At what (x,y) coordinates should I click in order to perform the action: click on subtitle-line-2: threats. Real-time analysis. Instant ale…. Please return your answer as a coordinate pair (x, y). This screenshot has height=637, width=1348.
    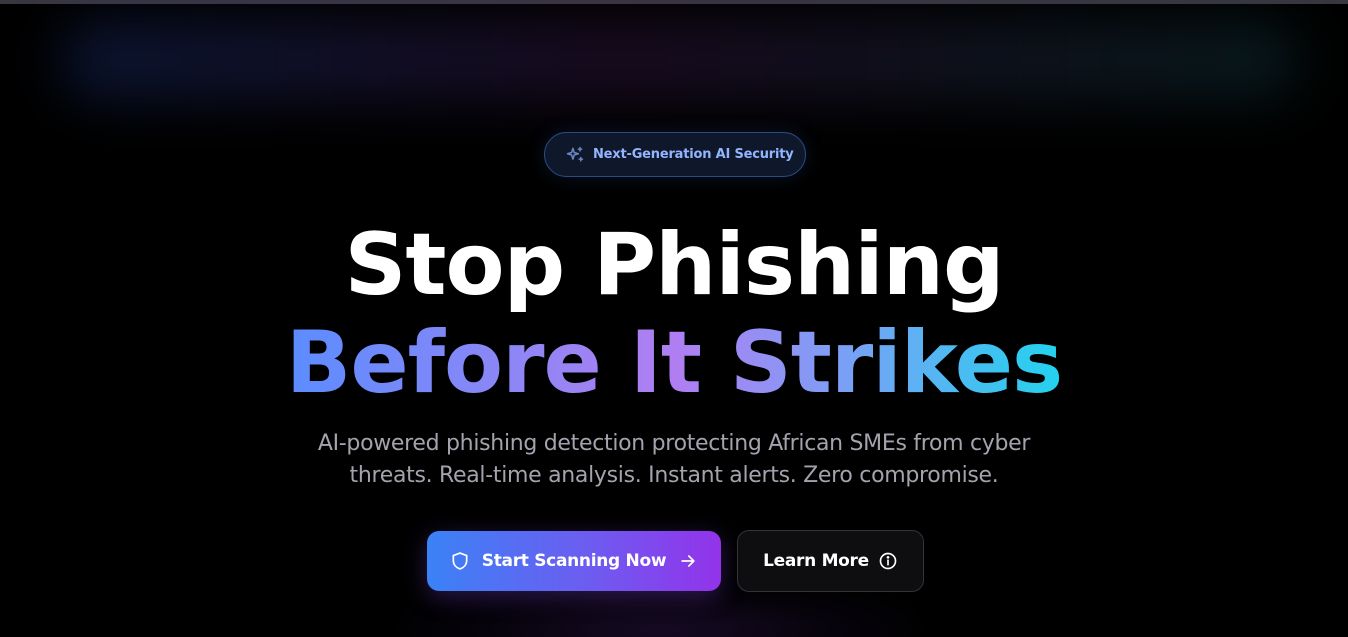
    Looking at the image, I should click on (674, 475).